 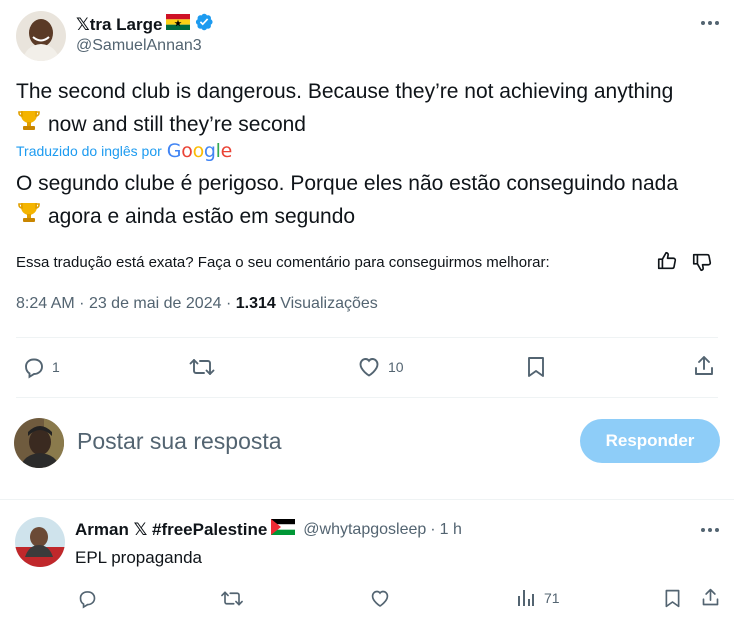 I want to click on reply-bookmark-button, so click(x=672, y=598).